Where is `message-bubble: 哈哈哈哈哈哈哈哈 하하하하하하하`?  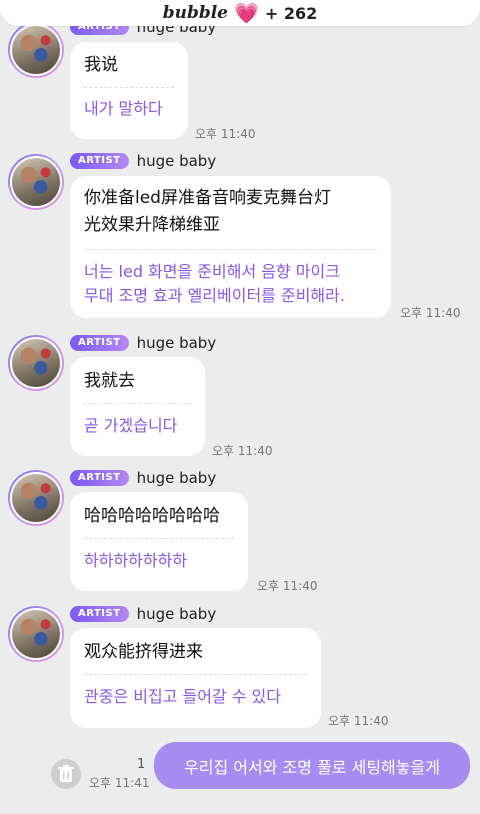 message-bubble: 哈哈哈哈哈哈哈哈 하하하하하하하 is located at coordinates (159, 541).